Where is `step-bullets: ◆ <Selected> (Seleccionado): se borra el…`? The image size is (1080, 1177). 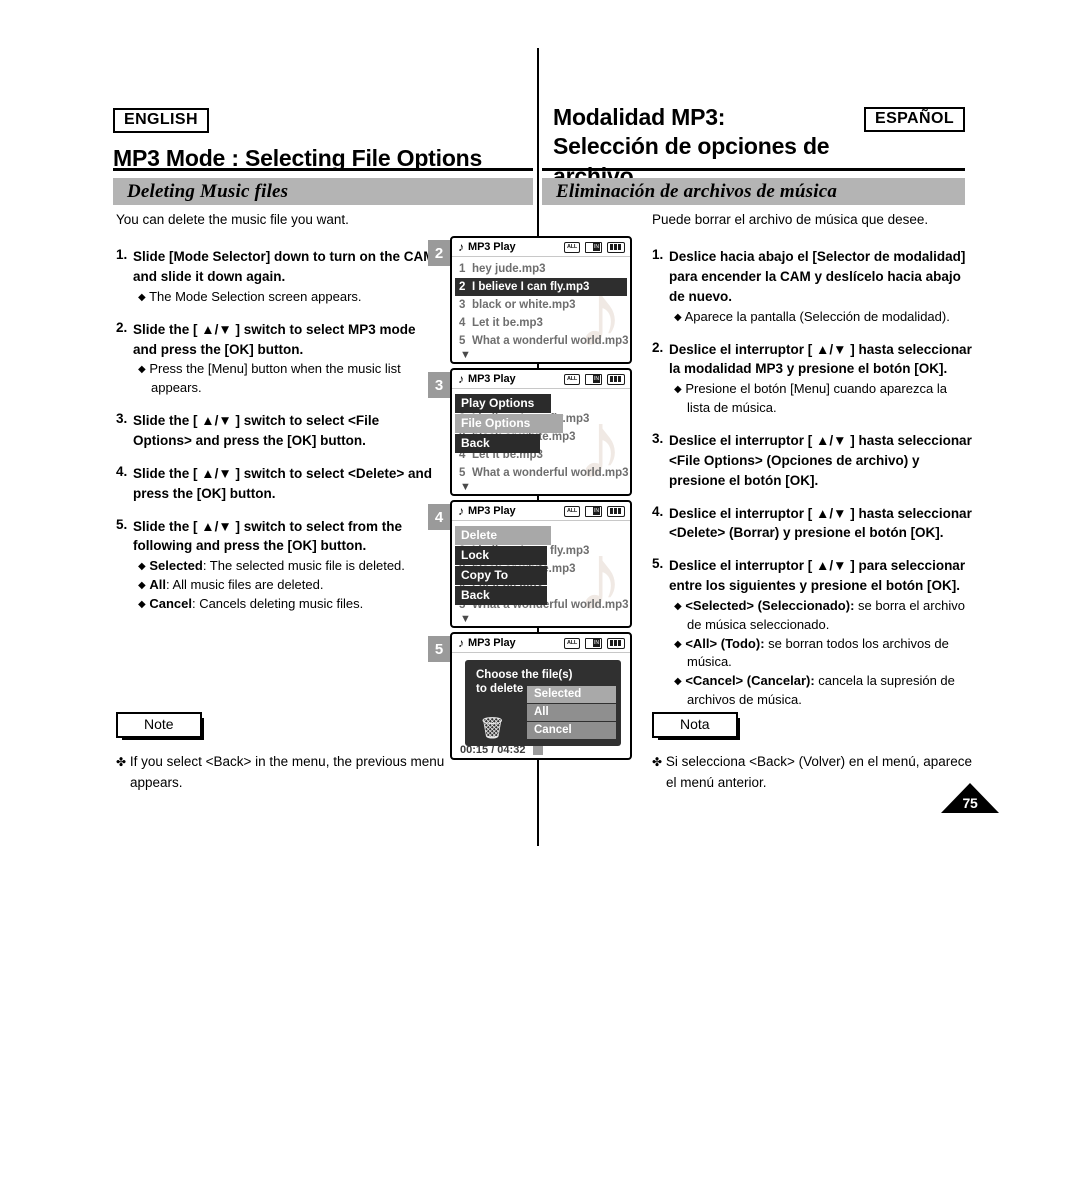 step-bullets: ◆ <Selected> (Seleccionado): se borra el… is located at coordinates (820, 653).